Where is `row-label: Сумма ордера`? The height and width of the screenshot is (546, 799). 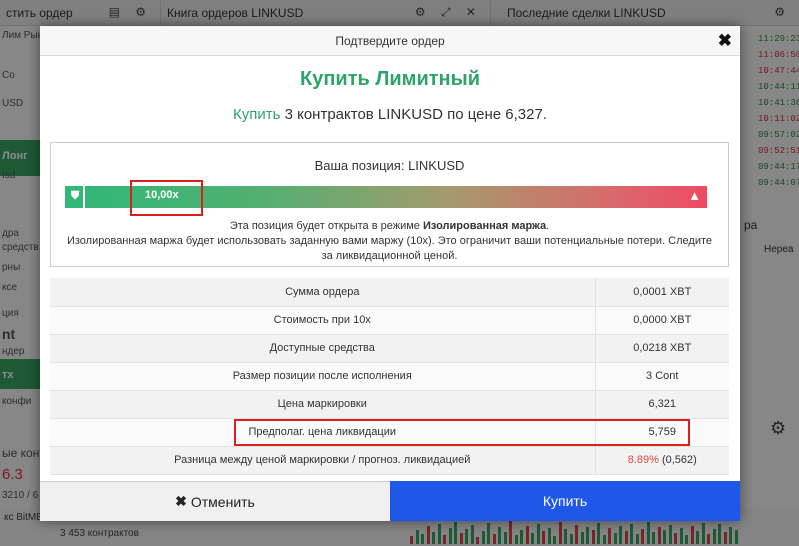
row-label: Сумма ордера is located at coordinates (323, 292).